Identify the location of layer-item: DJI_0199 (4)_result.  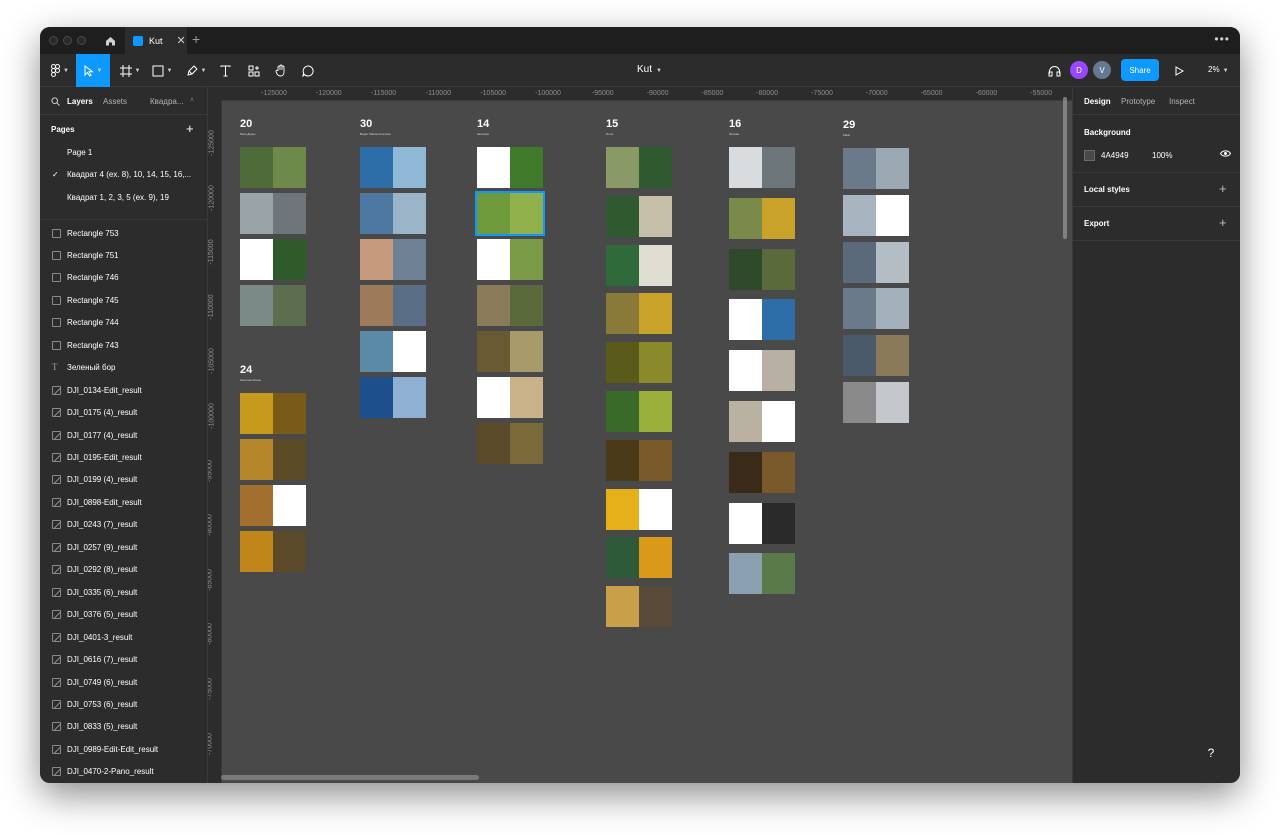
(123, 480).